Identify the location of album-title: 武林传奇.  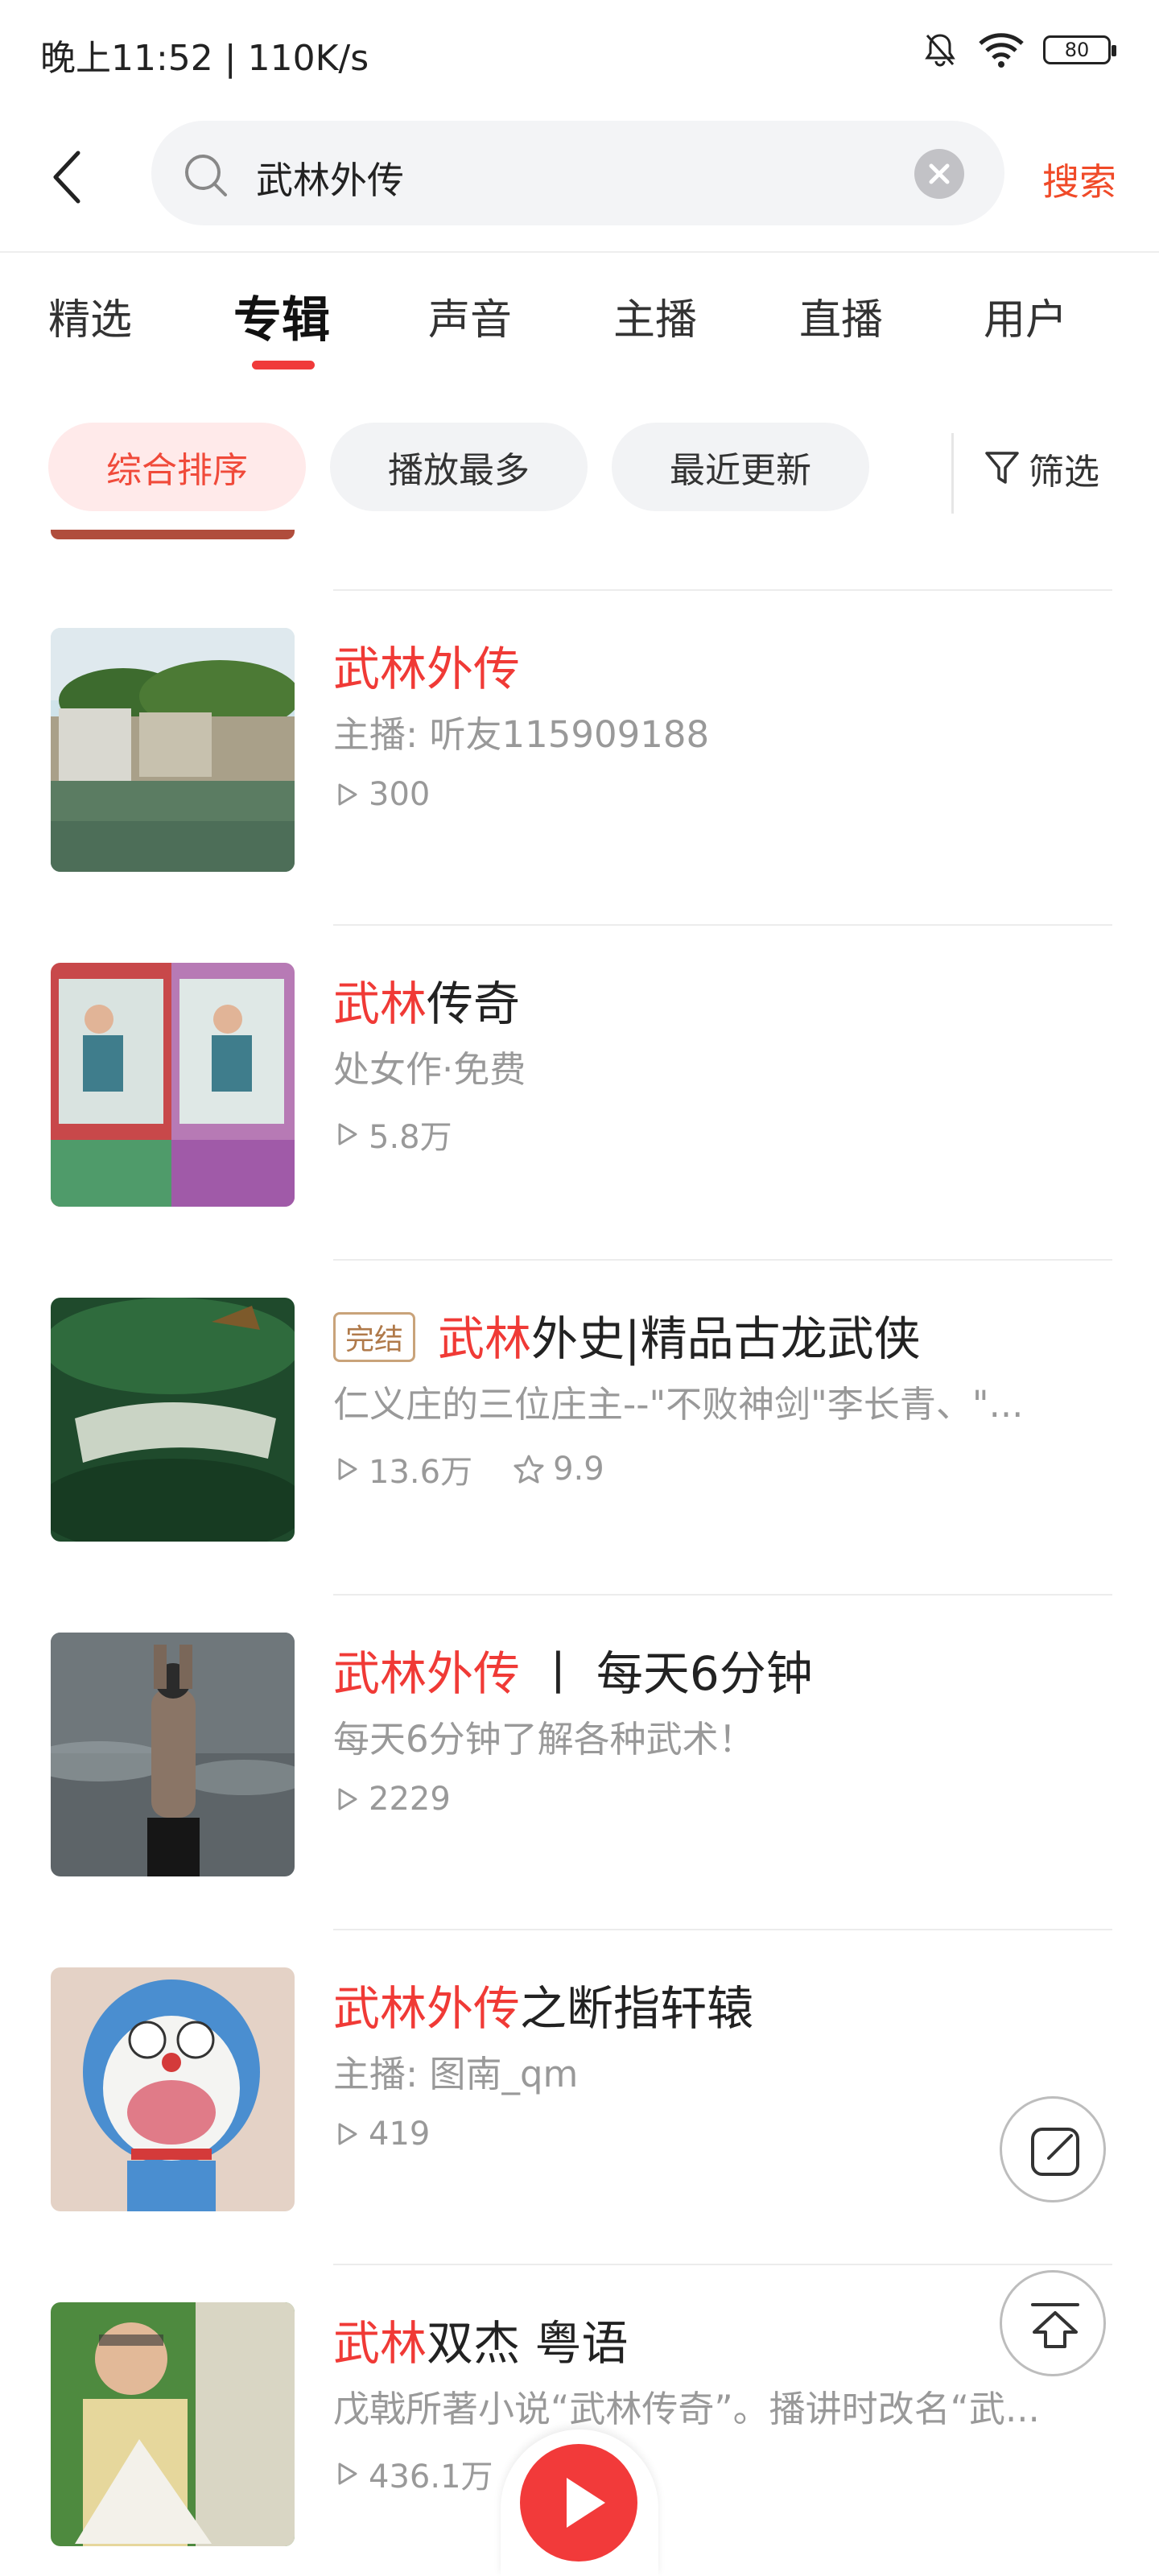
(427, 1003).